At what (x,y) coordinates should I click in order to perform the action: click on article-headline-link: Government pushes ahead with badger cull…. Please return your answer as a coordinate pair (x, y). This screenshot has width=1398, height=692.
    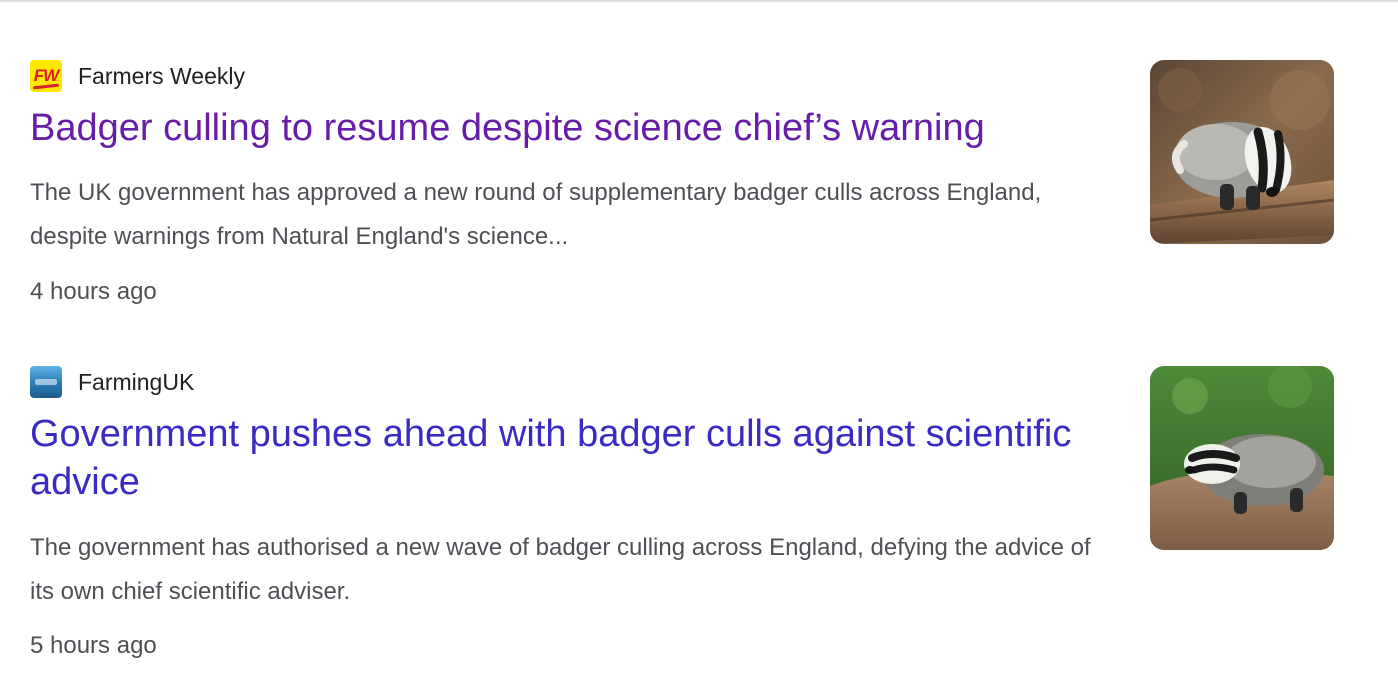
    Looking at the image, I should click on (570, 458).